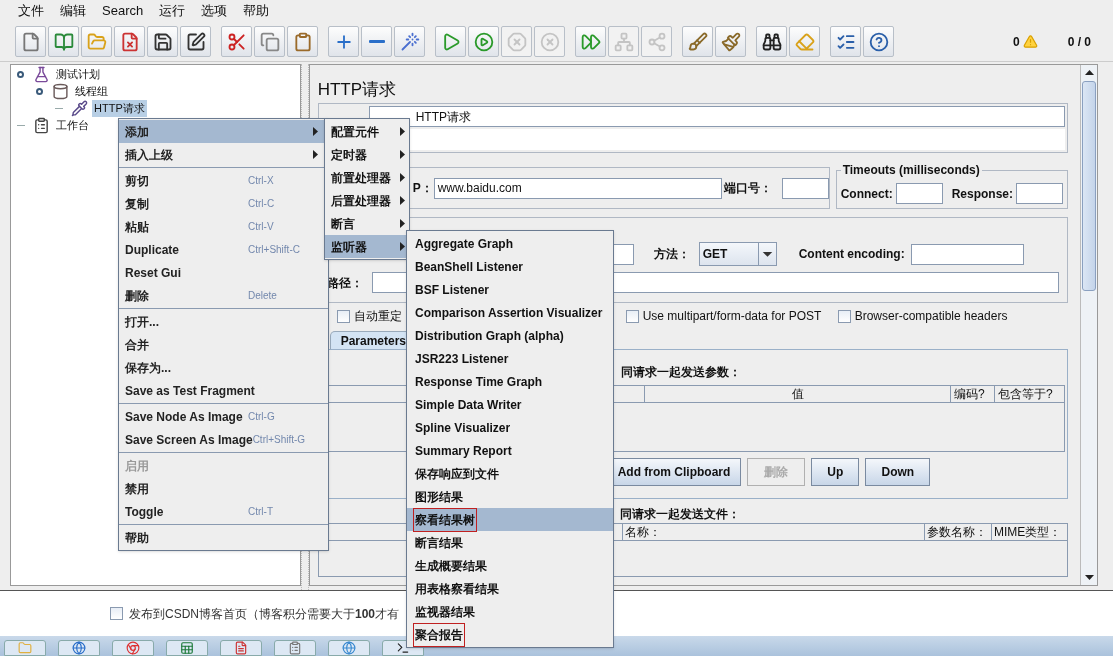  Describe the element at coordinates (866, 194) in the screenshot. I see `connect-label: Connect:` at that location.